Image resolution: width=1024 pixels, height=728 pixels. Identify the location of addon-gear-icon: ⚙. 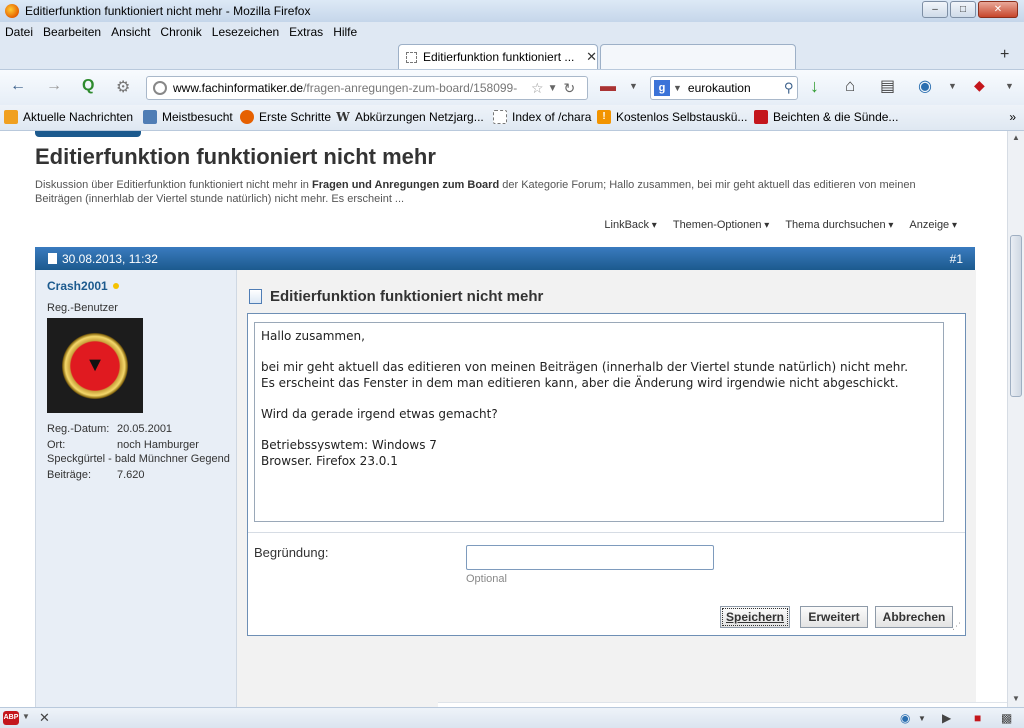
(123, 87).